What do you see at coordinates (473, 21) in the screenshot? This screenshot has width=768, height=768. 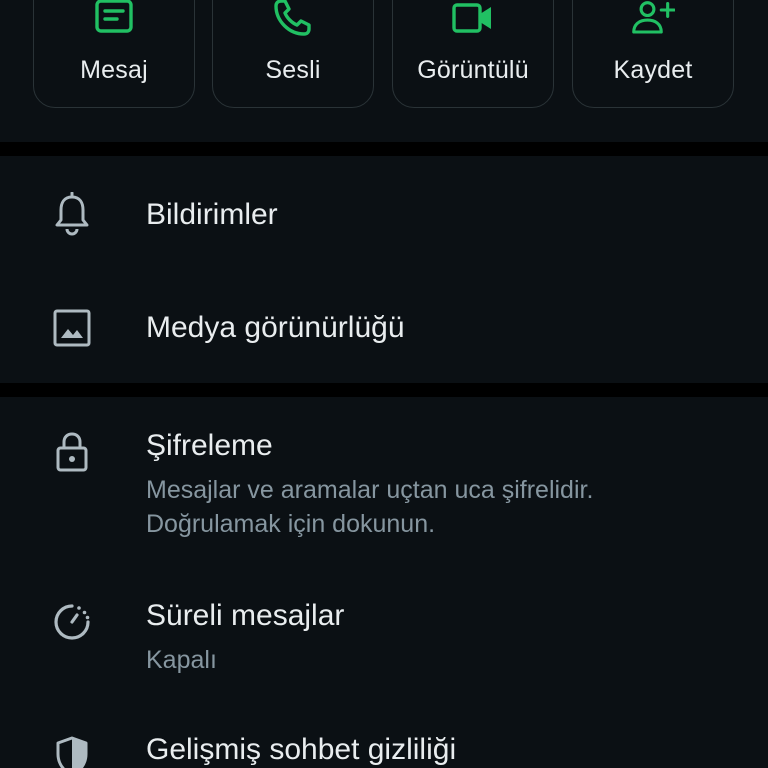 I see `video-camera-icon` at bounding box center [473, 21].